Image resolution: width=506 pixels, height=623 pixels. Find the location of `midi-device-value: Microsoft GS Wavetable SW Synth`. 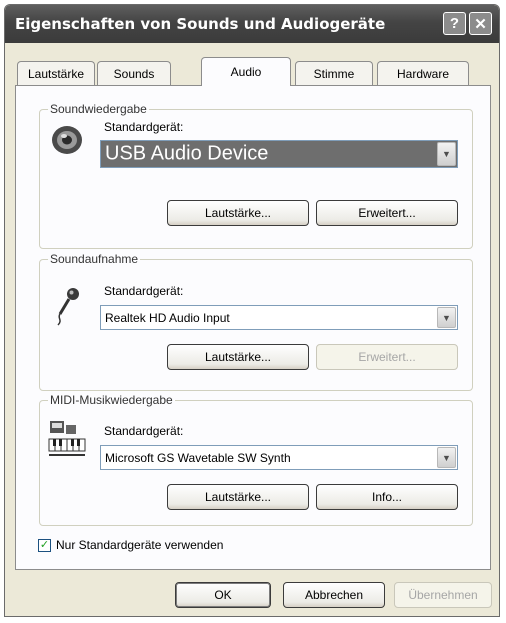

midi-device-value: Microsoft GS Wavetable SW Synth is located at coordinates (198, 457).